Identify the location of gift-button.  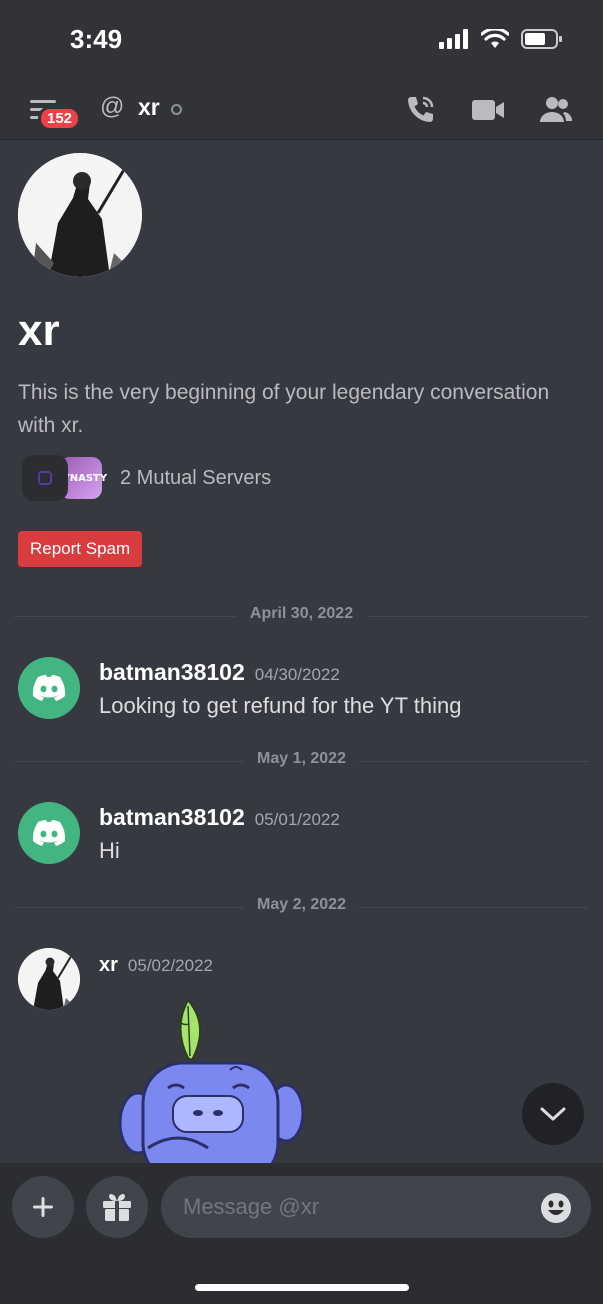
(117, 1207).